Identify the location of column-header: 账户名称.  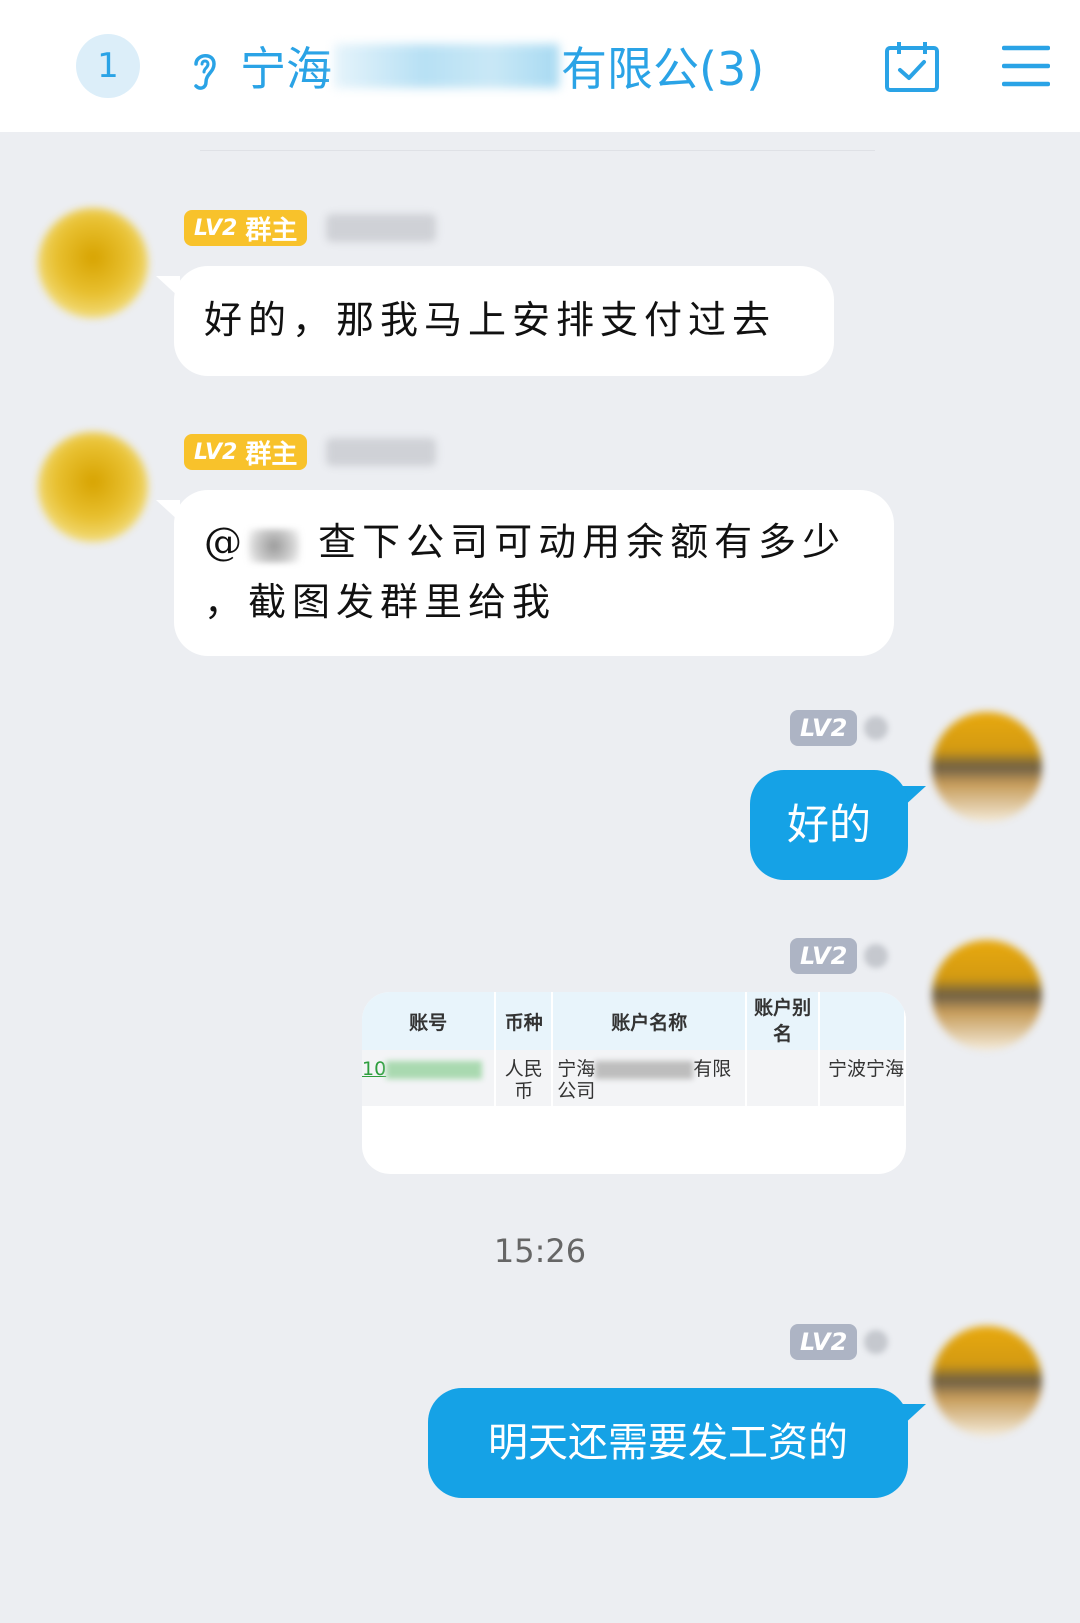
(650, 1021).